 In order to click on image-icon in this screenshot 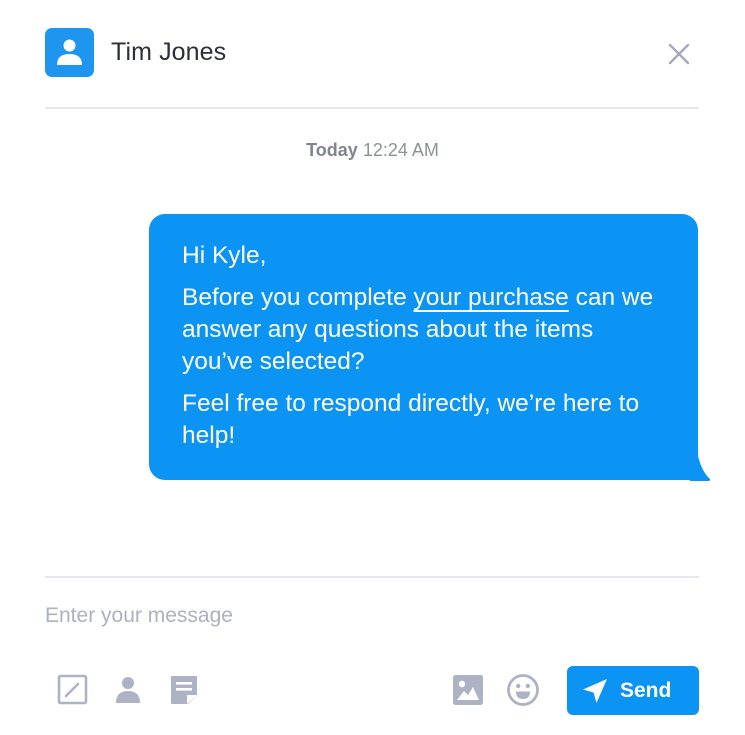, I will do `click(468, 690)`.